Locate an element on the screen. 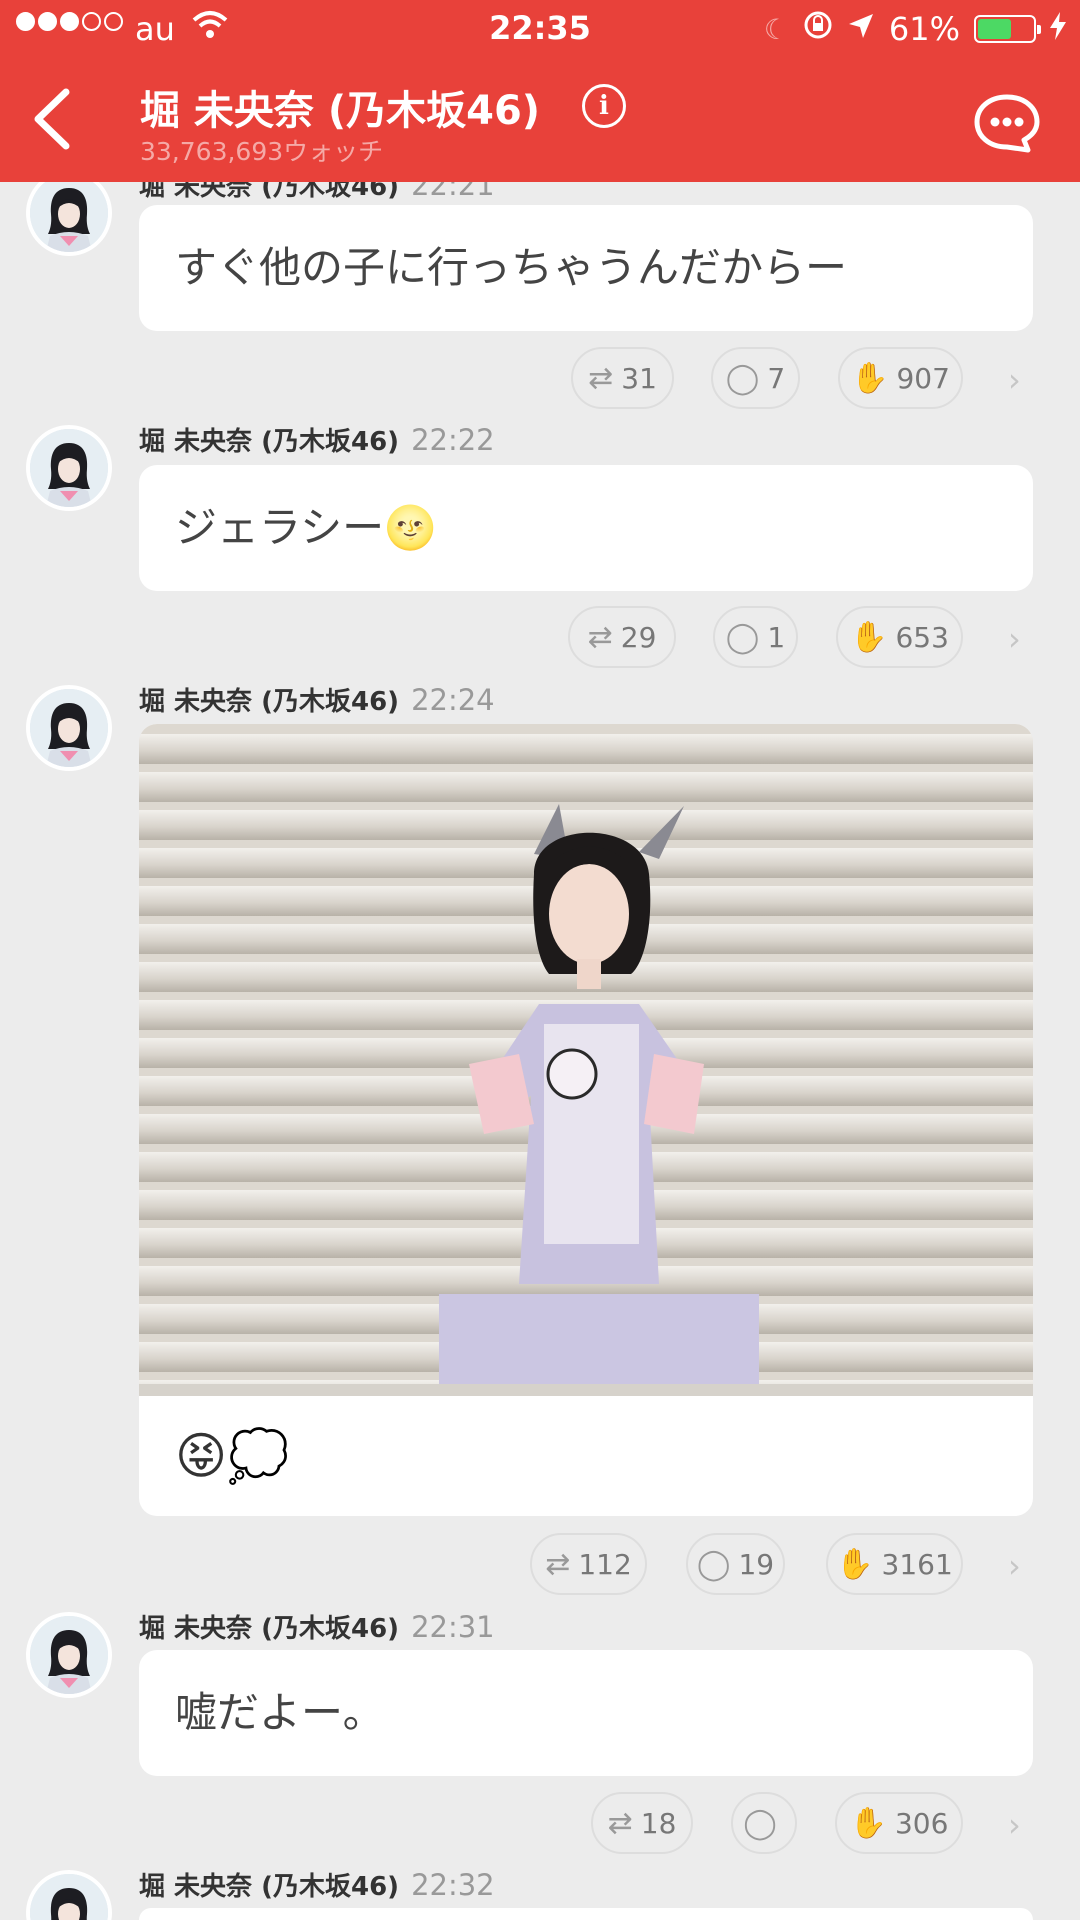  repost-button: ⇄ 31 is located at coordinates (622, 378).